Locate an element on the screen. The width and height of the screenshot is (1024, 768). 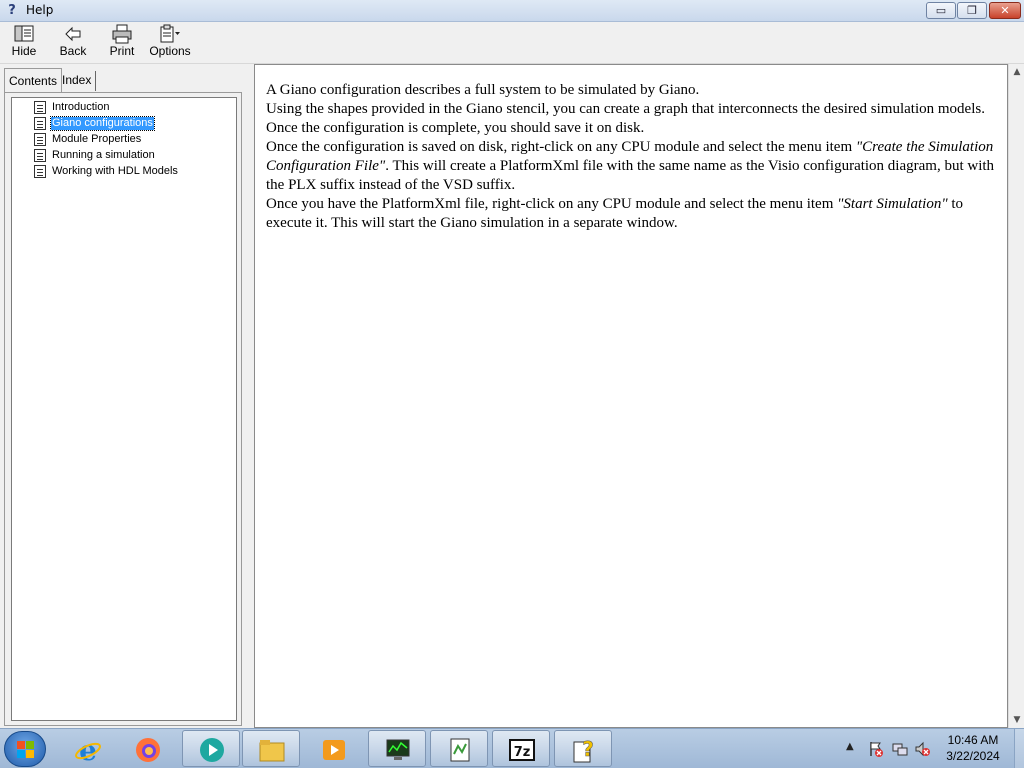
options-button: Options is located at coordinates (170, 43).